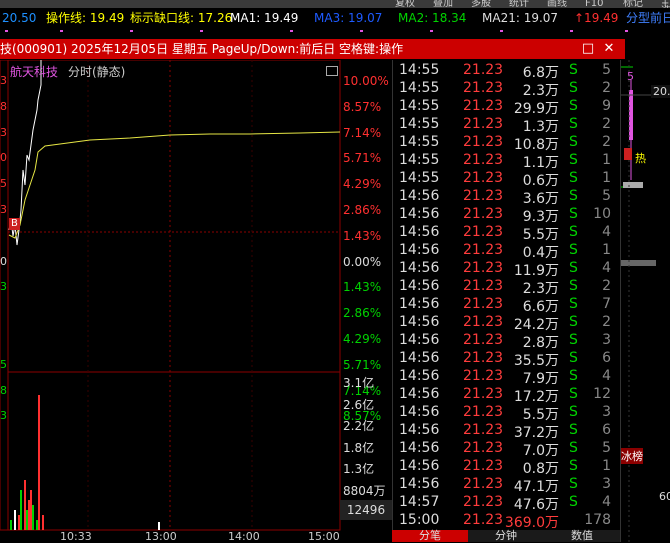 This screenshot has height=543, width=670. Describe the element at coordinates (362, 364) in the screenshot. I see `pct-label: 5.71%` at that location.